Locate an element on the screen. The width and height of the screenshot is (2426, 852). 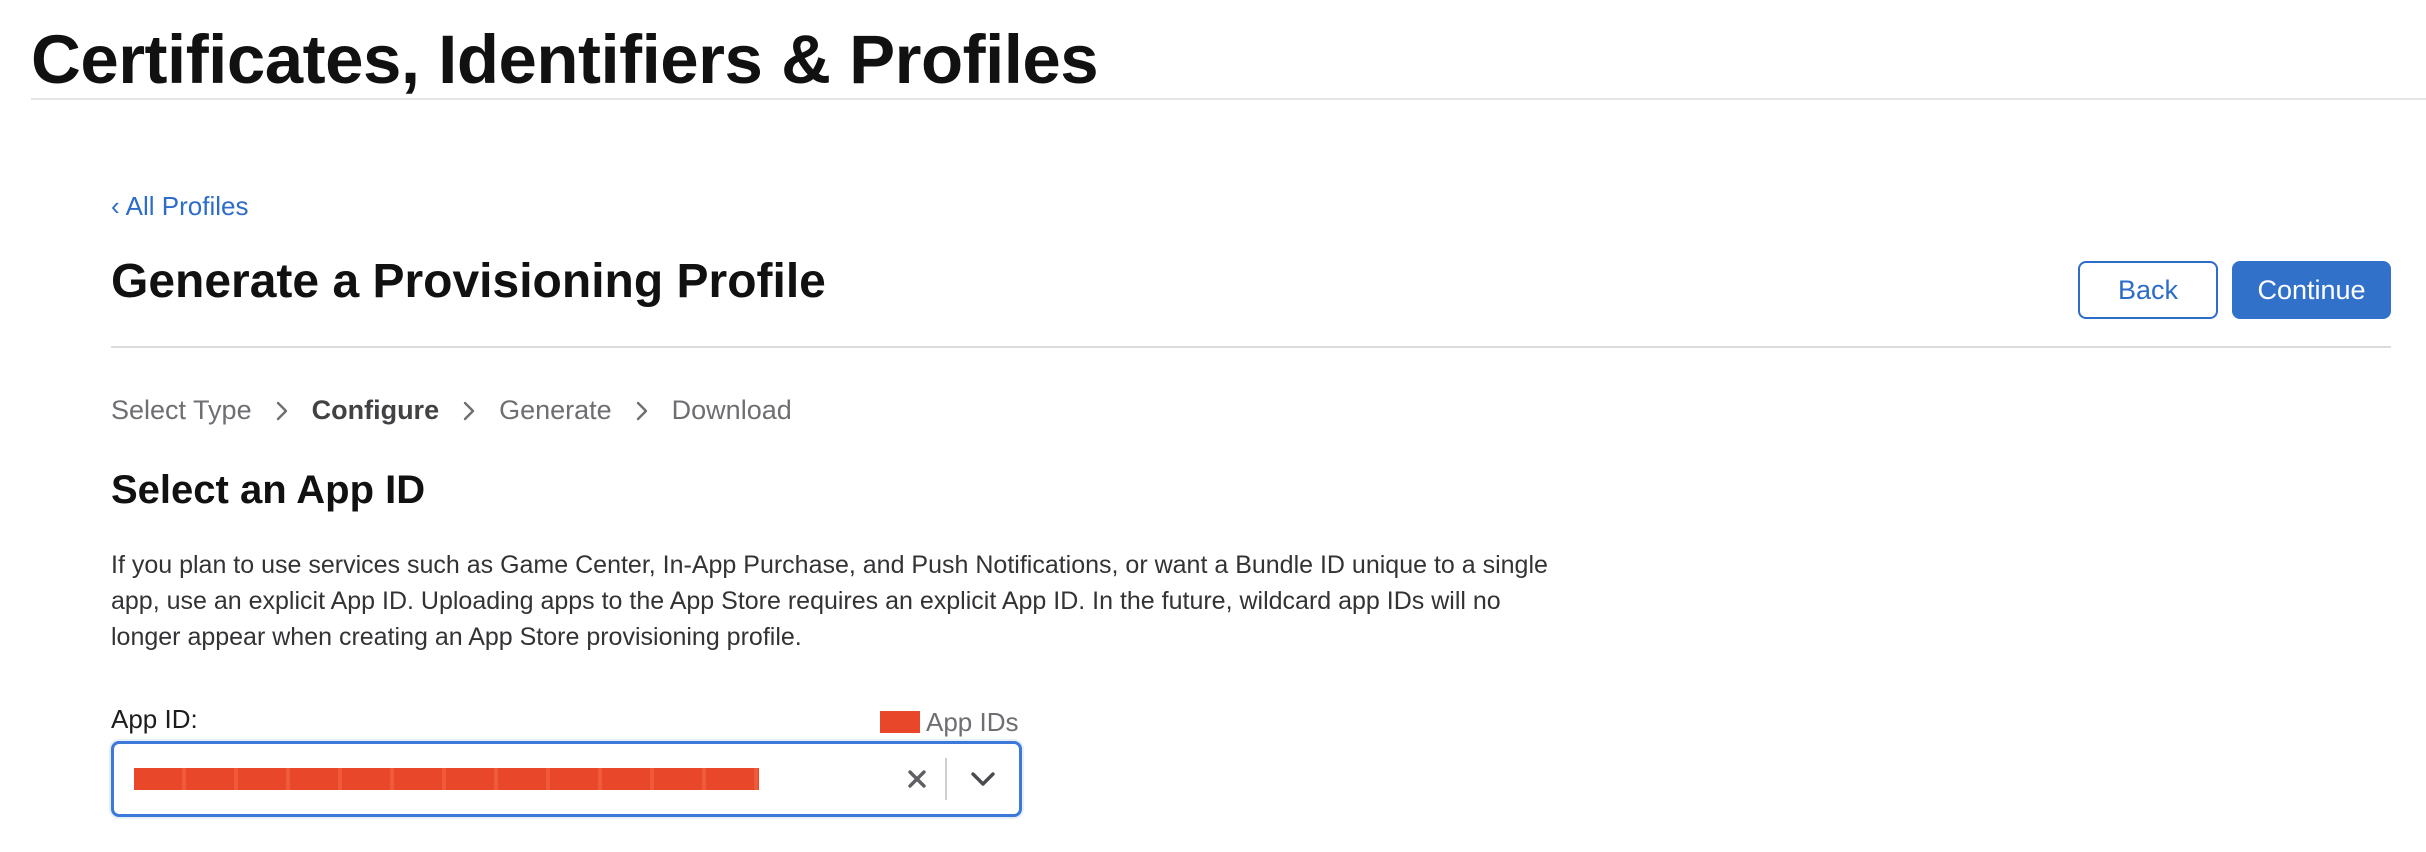
back-button: Back is located at coordinates (2148, 290).